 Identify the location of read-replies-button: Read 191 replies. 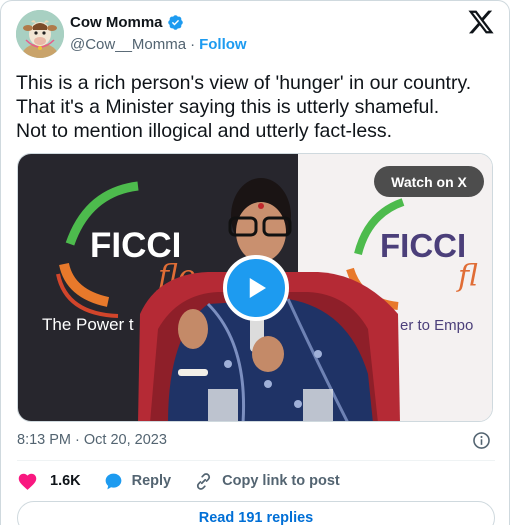
(256, 513).